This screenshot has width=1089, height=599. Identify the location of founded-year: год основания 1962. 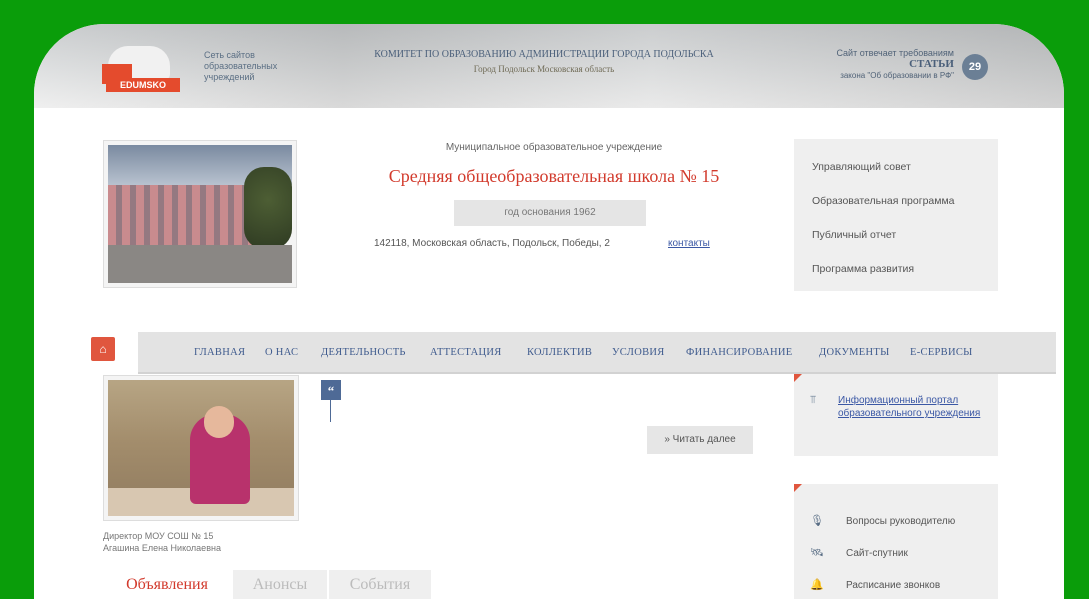
(550, 213).